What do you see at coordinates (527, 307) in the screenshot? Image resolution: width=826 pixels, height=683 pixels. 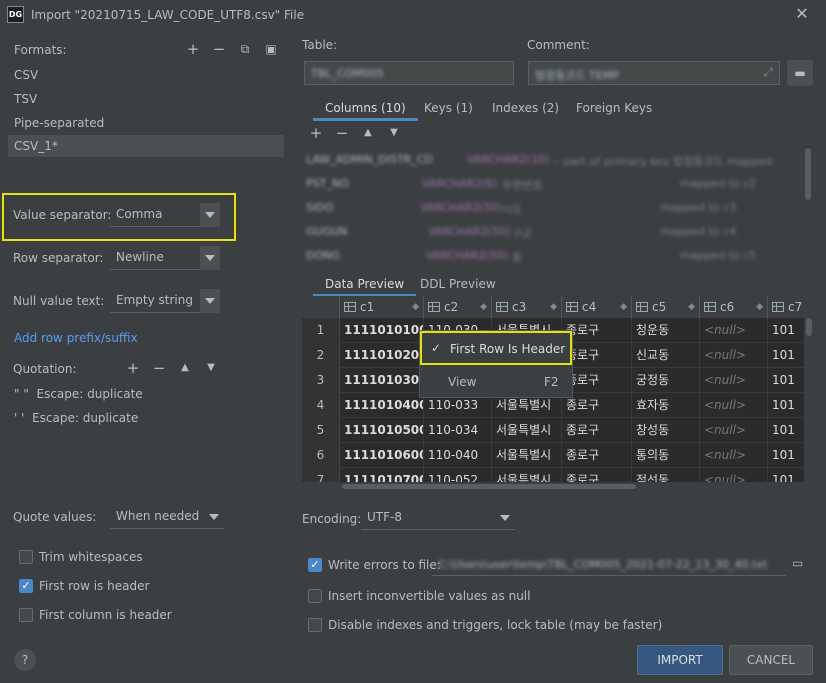 I see `column-header-c3: c3 ◆` at bounding box center [527, 307].